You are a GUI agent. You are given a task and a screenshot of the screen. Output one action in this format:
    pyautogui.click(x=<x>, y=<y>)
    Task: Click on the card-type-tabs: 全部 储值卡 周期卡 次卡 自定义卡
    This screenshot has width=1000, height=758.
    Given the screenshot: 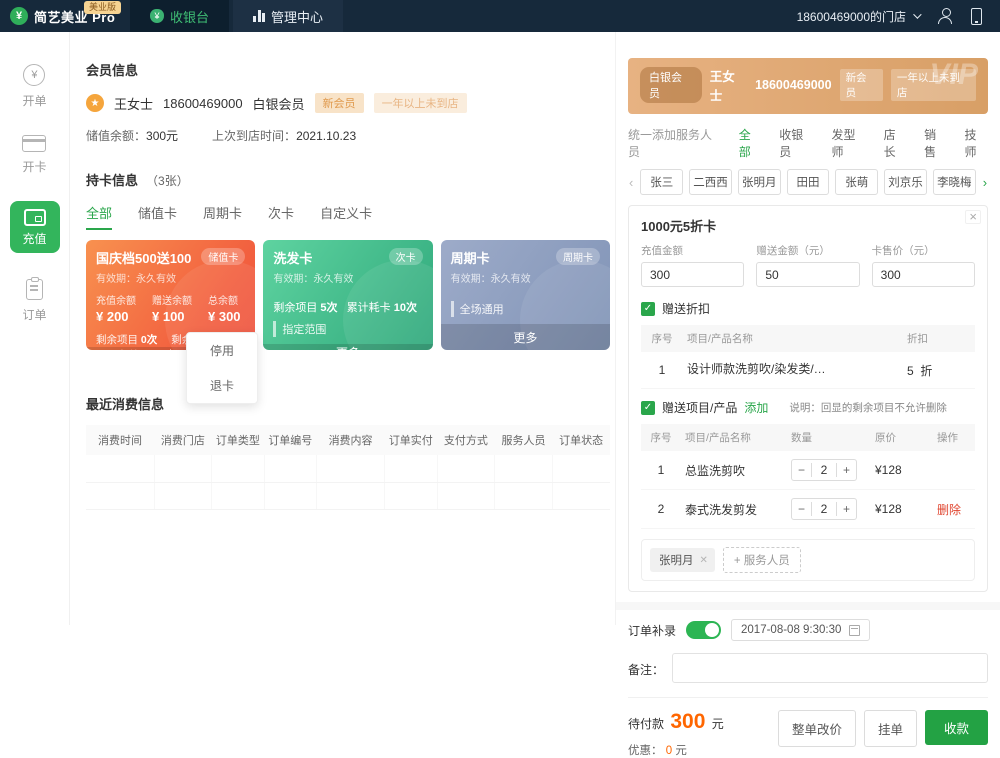 What is the action you would take?
    pyautogui.click(x=348, y=216)
    